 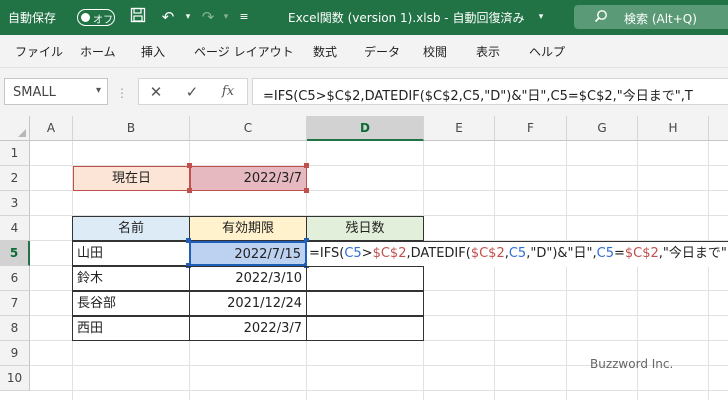 What do you see at coordinates (327, 253) in the screenshot?
I see `formula-part: =IFS(` at bounding box center [327, 253].